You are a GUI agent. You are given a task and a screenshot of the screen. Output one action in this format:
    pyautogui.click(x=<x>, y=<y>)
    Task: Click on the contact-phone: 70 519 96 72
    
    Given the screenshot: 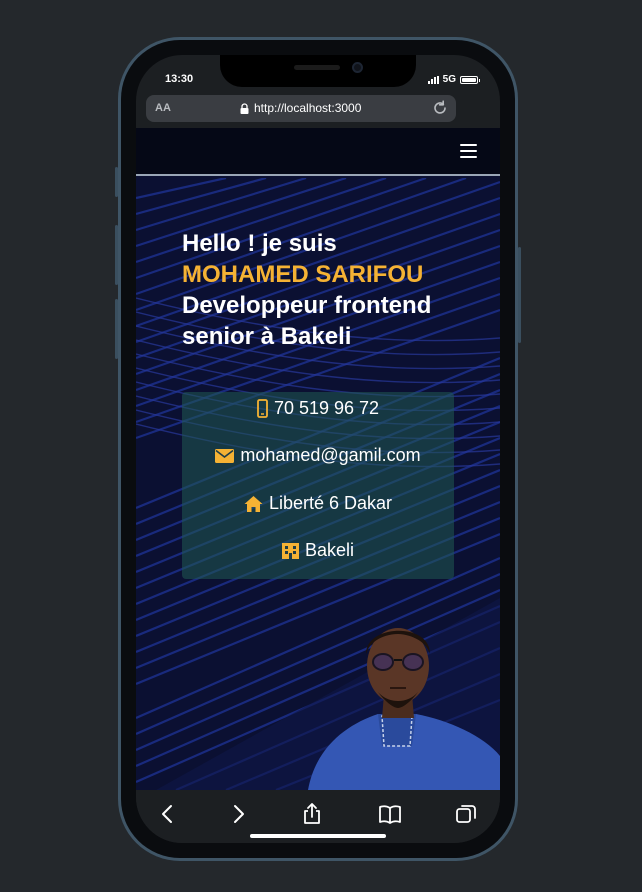 What is the action you would take?
    pyautogui.click(x=326, y=408)
    